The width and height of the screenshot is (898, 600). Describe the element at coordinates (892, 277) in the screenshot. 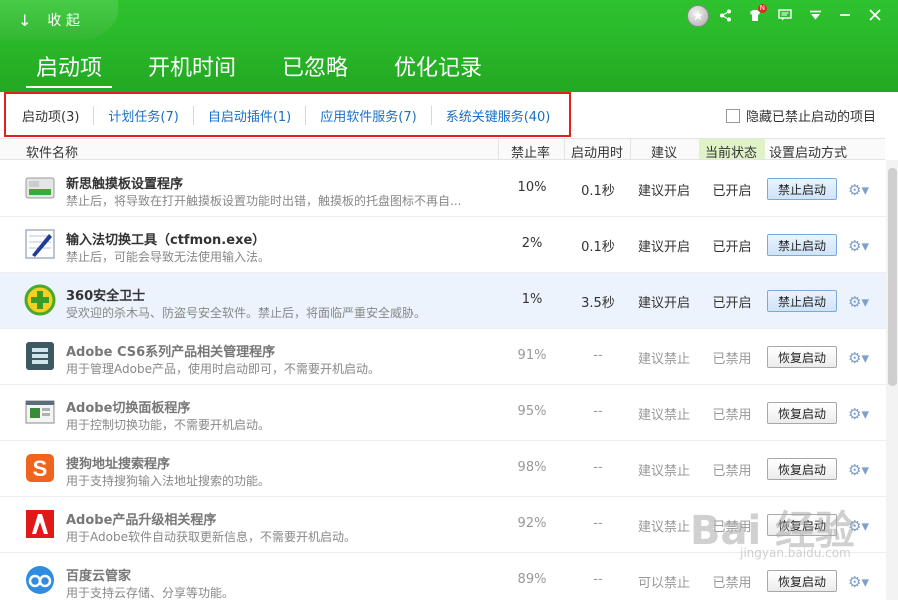

I see `scrollbar-thumb` at that location.